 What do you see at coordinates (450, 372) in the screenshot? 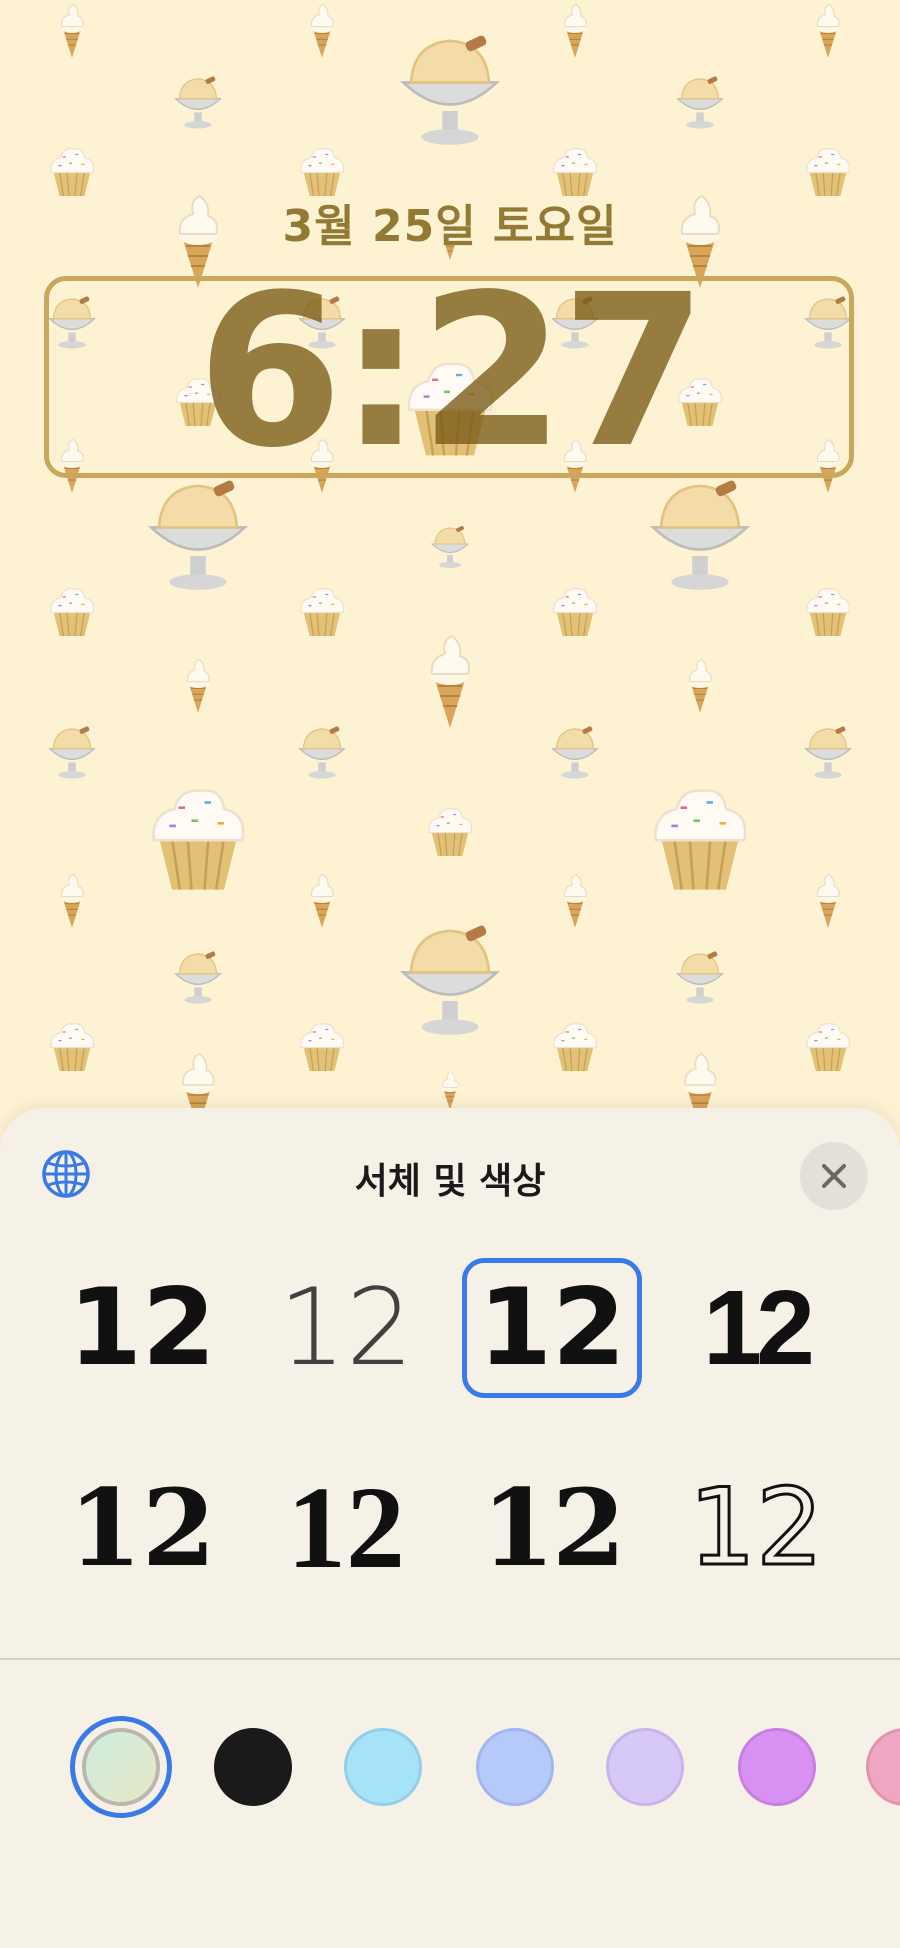
I see `lockscreen-time: 6:27` at bounding box center [450, 372].